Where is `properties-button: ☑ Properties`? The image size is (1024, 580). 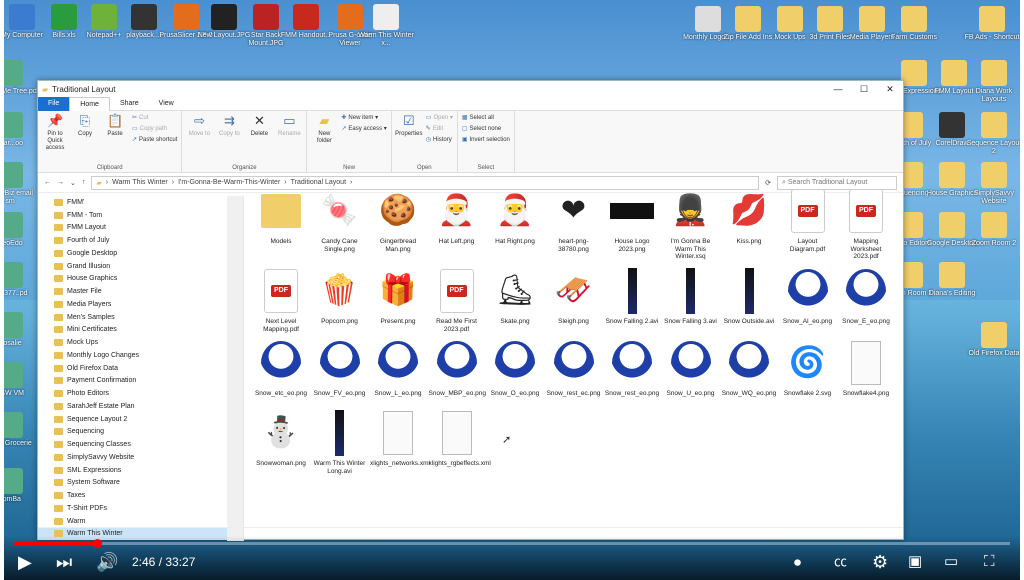
properties-button: ☑ Properties is located at coordinates (408, 125).